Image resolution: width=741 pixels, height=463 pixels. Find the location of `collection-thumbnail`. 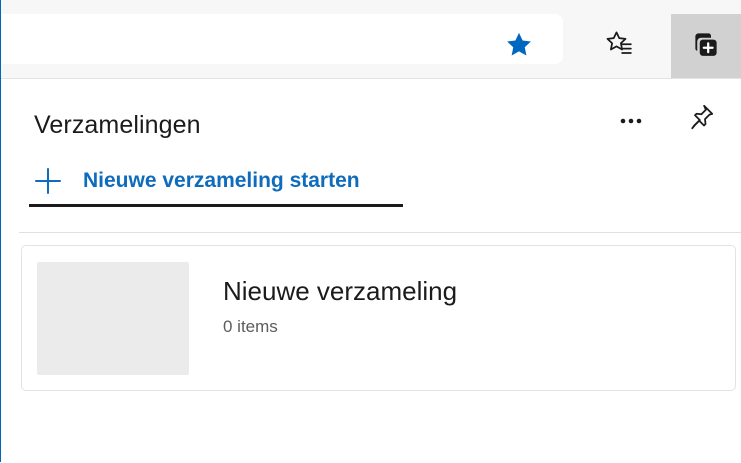

collection-thumbnail is located at coordinates (113, 318).